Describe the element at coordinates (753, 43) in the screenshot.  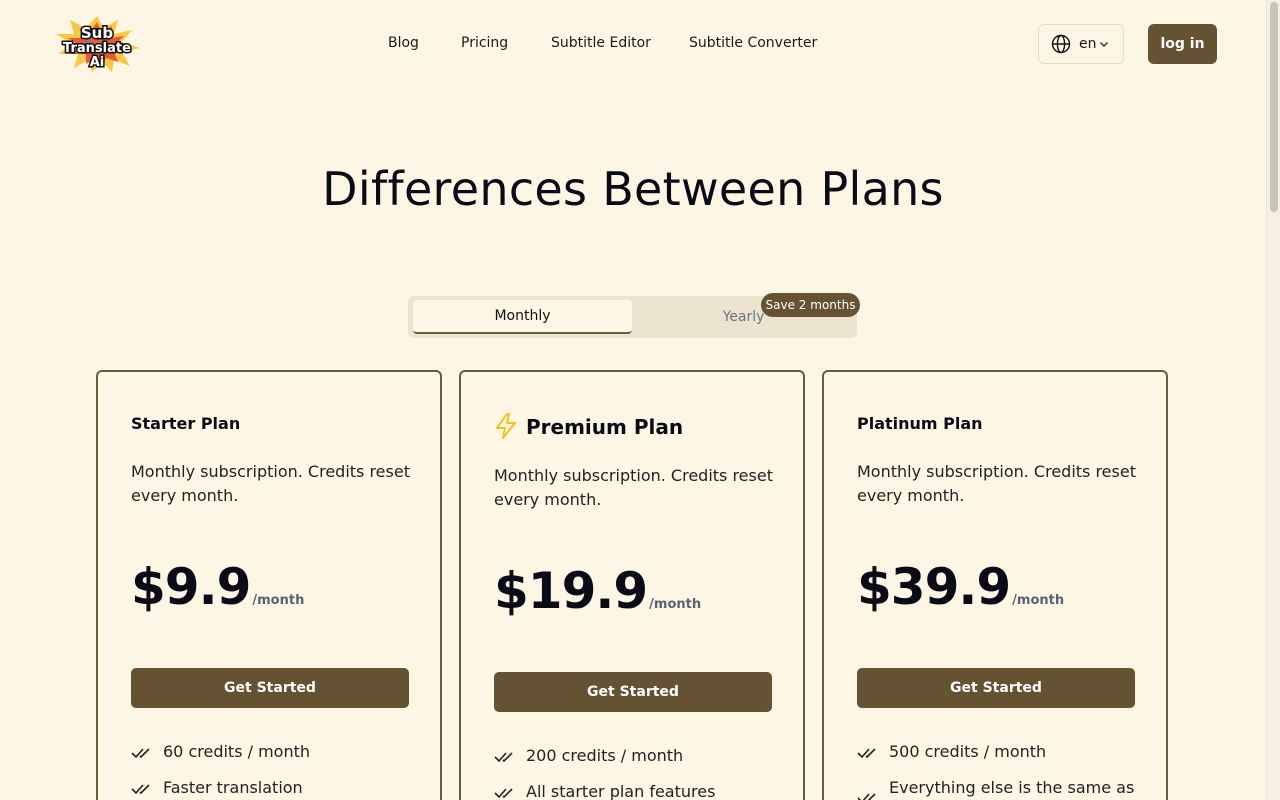
I see `nav-link-subtitle-converter: Subtitle Converter` at that location.